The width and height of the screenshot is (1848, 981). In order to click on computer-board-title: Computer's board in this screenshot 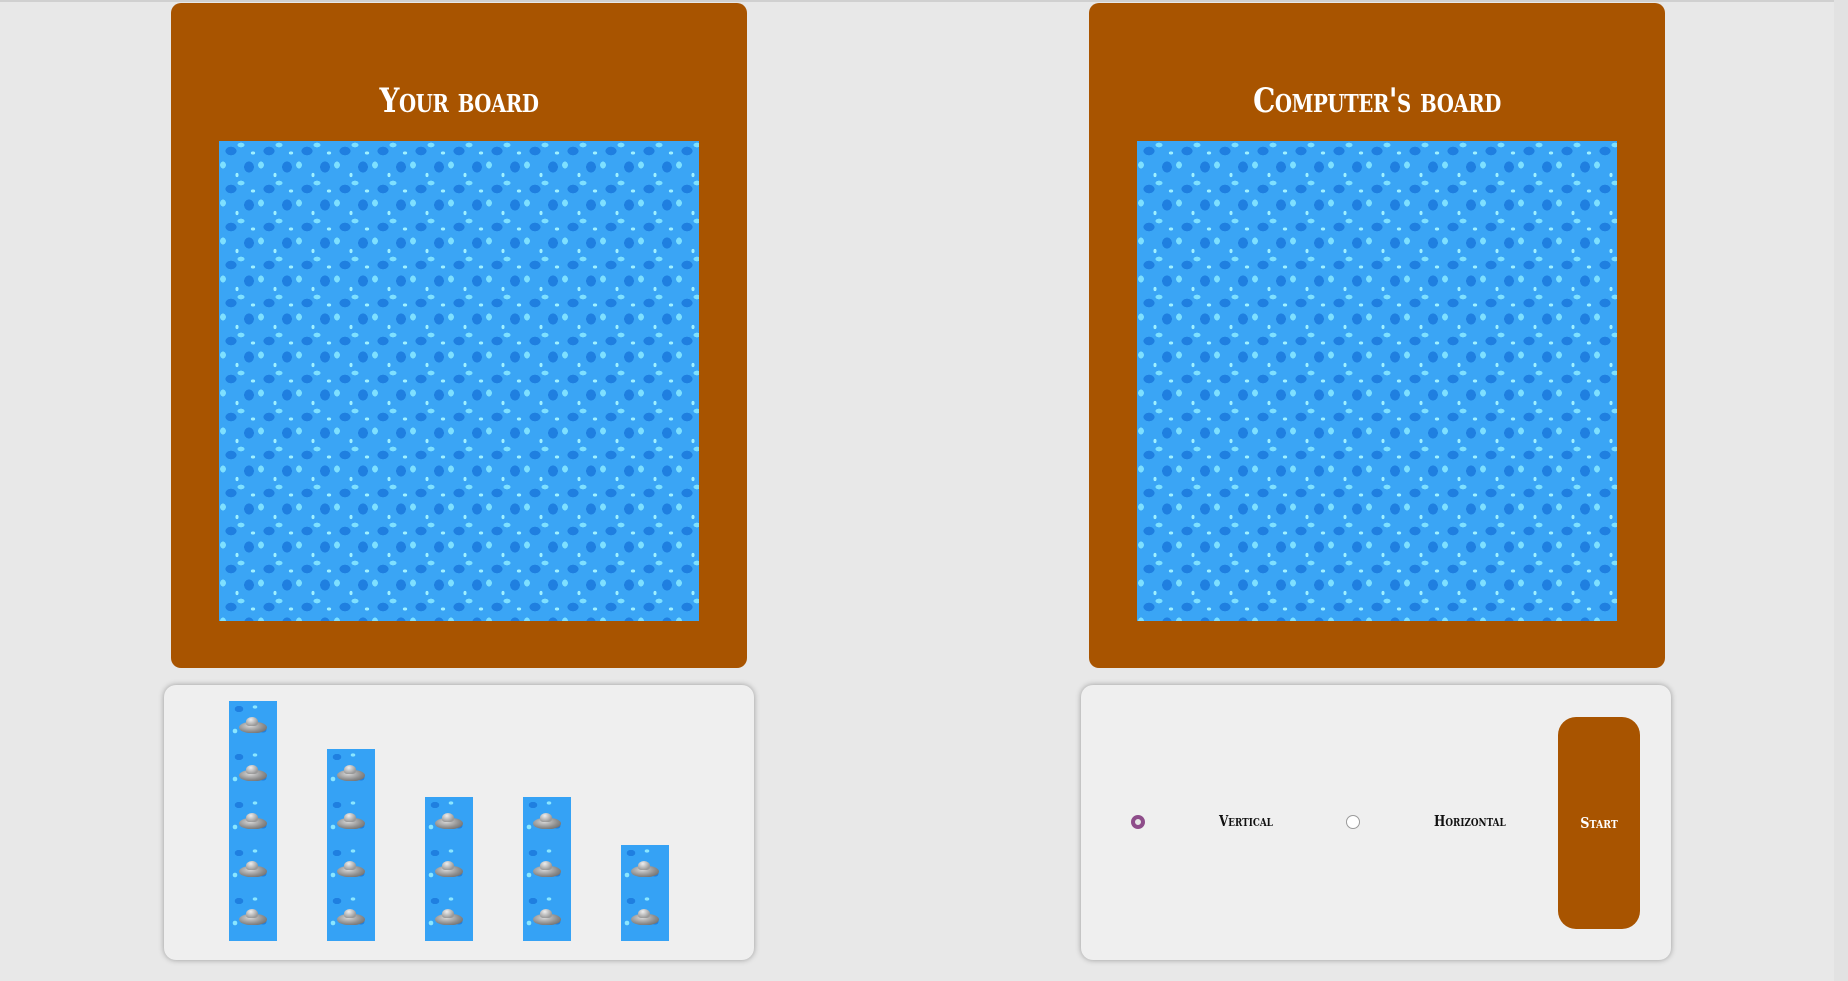, I will do `click(1377, 101)`.